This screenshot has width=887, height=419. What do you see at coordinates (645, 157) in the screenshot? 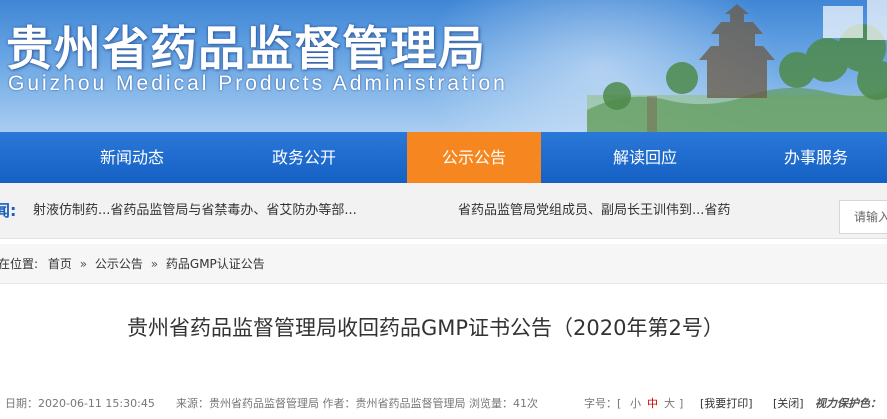
I see `nav-item-interpretation: 解读回应` at bounding box center [645, 157].